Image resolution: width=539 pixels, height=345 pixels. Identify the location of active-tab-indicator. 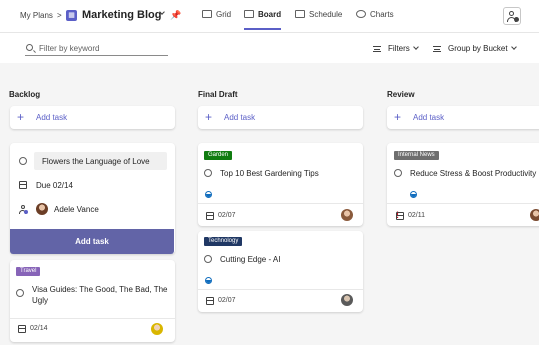
(262, 29).